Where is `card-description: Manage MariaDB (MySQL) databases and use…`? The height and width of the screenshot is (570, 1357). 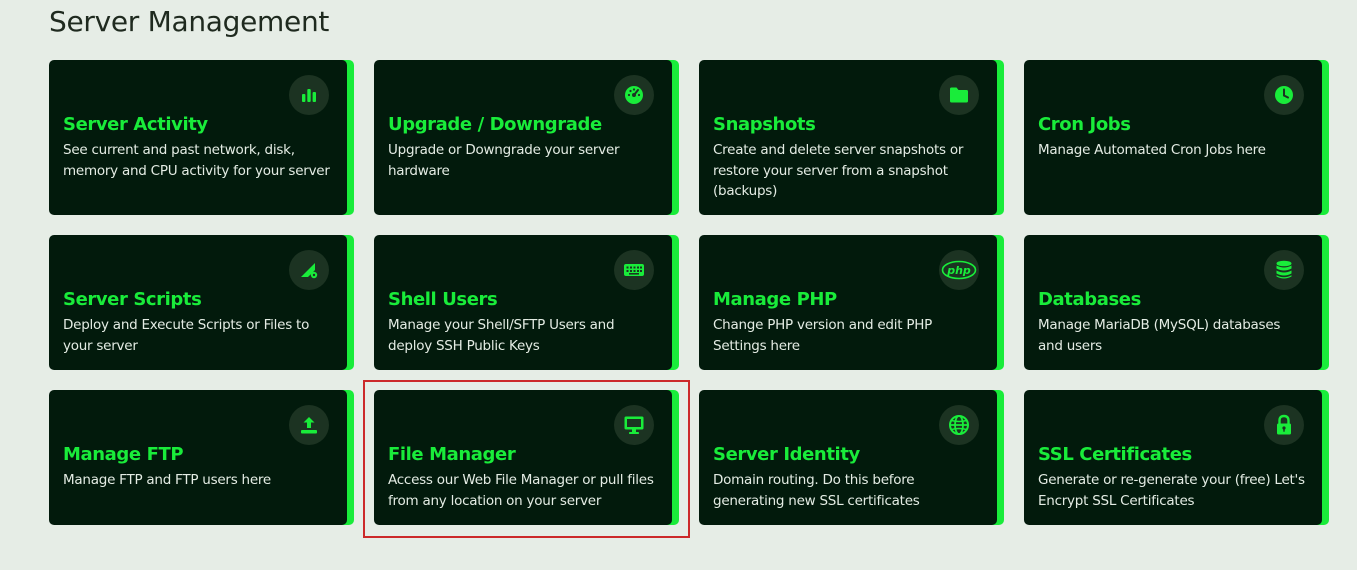 card-description: Manage MariaDB (MySQL) databases and use… is located at coordinates (1159, 335).